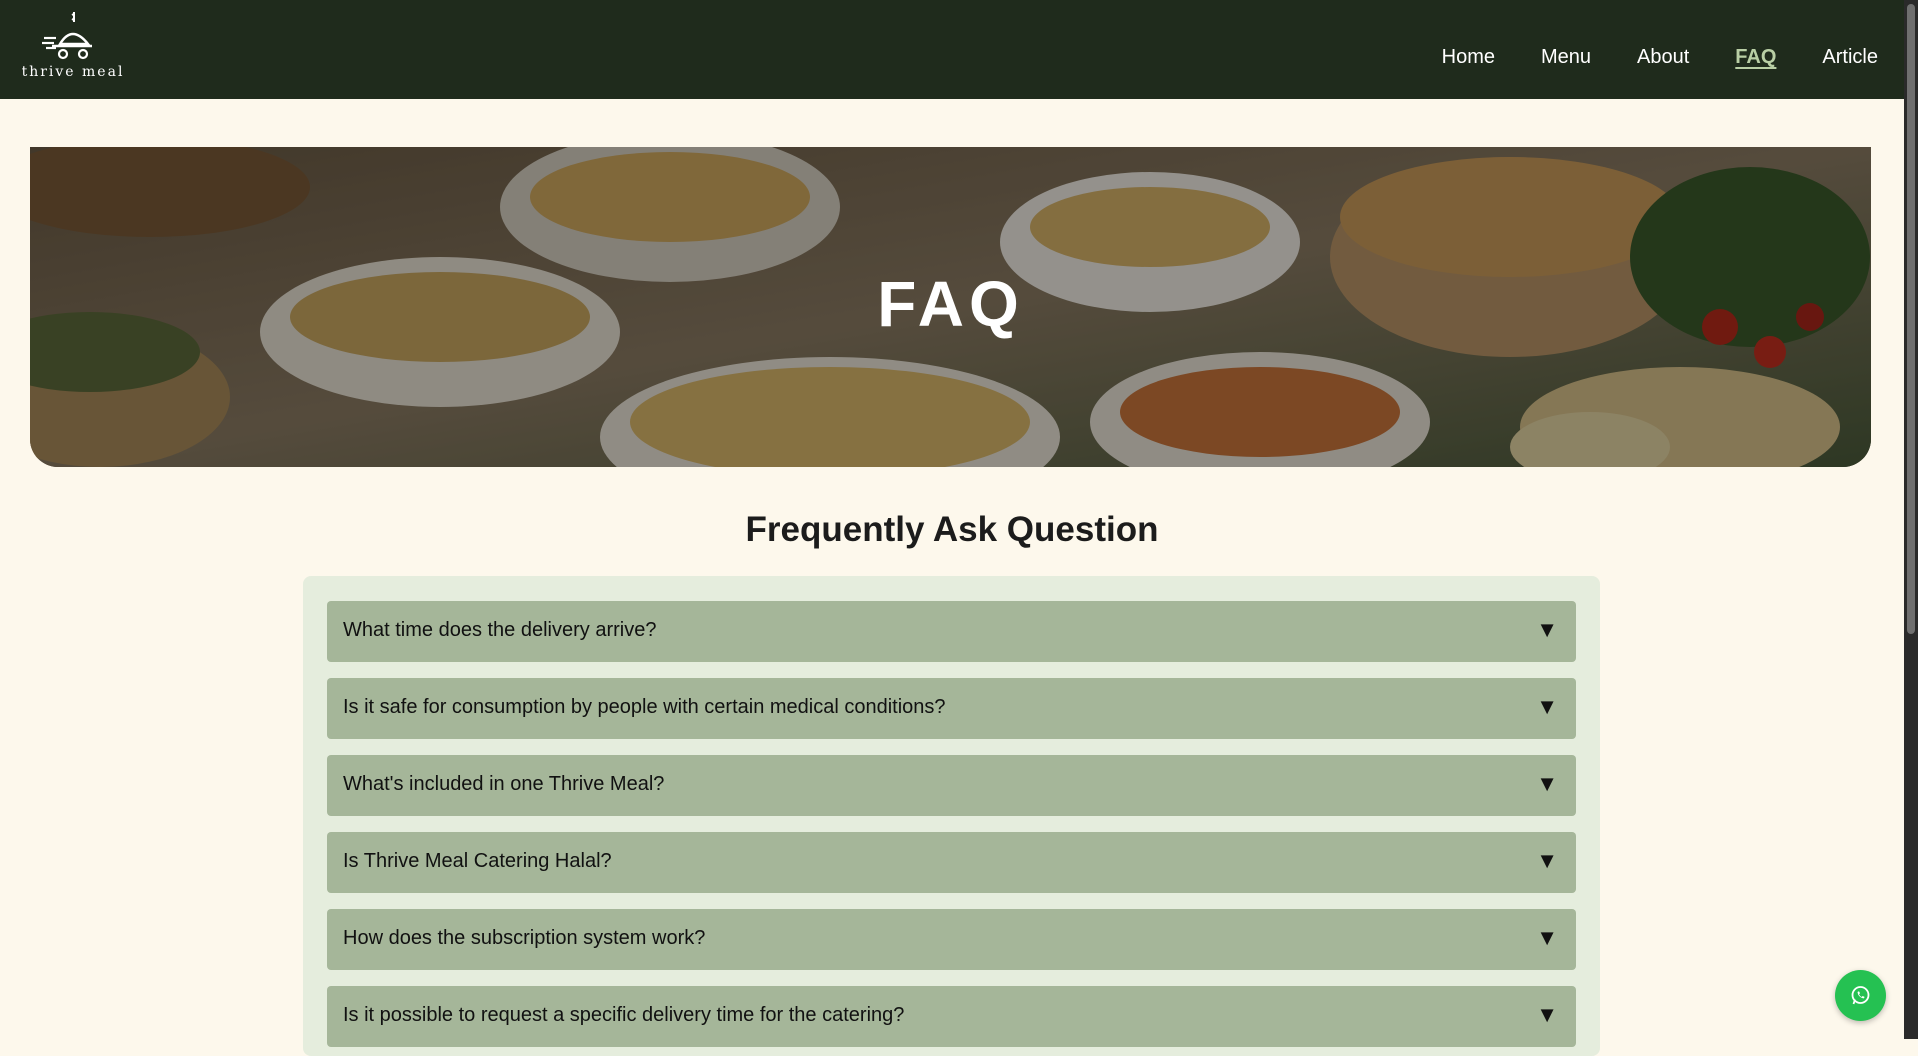 The height and width of the screenshot is (1056, 1918). I want to click on faq-section-title: Frequently Ask Question, so click(952, 529).